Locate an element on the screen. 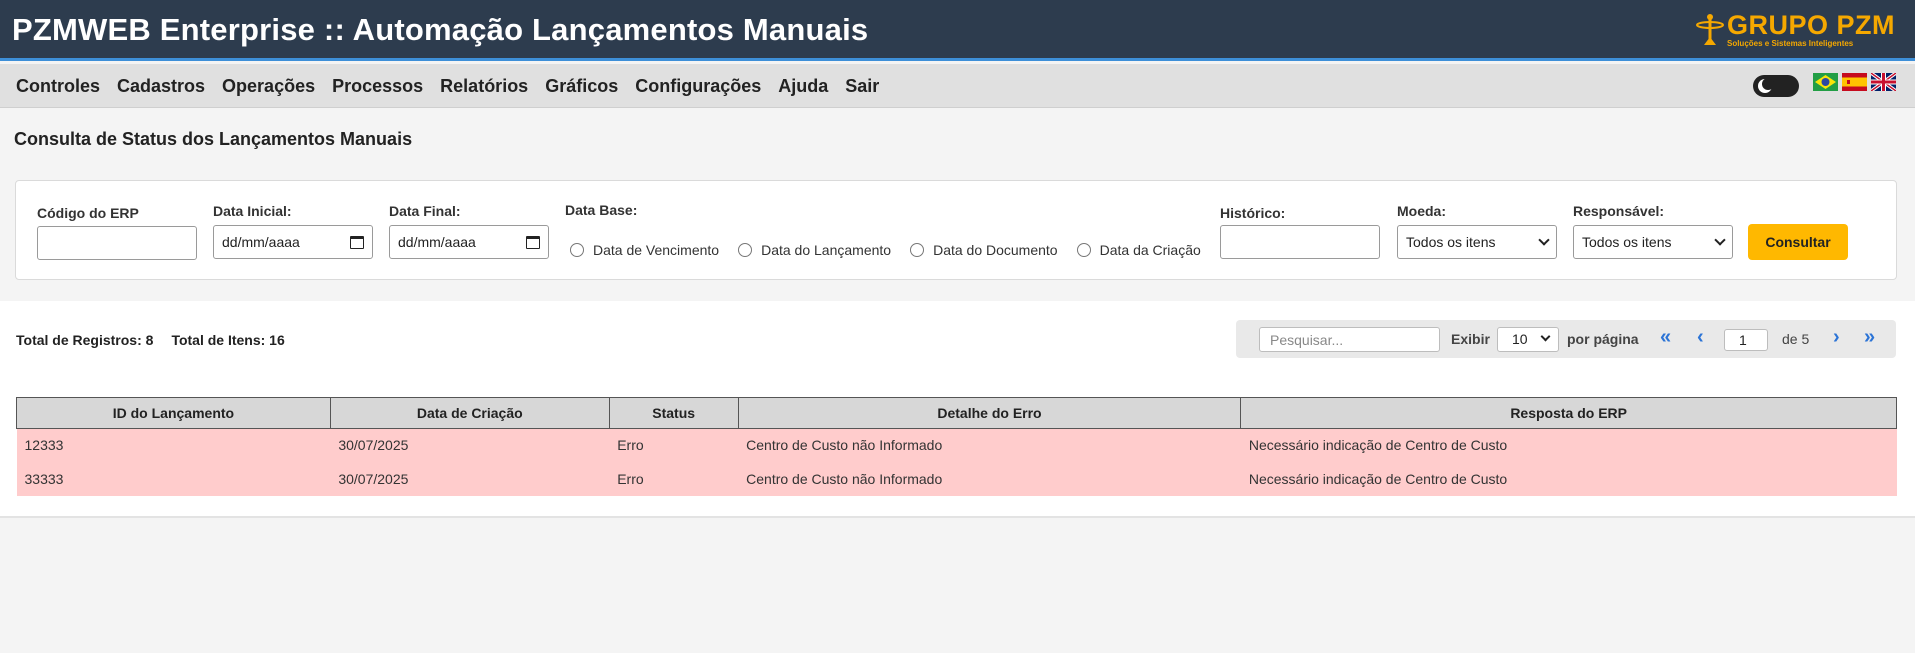 Image resolution: width=1915 pixels, height=653 pixels. menu-item-sair: Sair is located at coordinates (862, 86).